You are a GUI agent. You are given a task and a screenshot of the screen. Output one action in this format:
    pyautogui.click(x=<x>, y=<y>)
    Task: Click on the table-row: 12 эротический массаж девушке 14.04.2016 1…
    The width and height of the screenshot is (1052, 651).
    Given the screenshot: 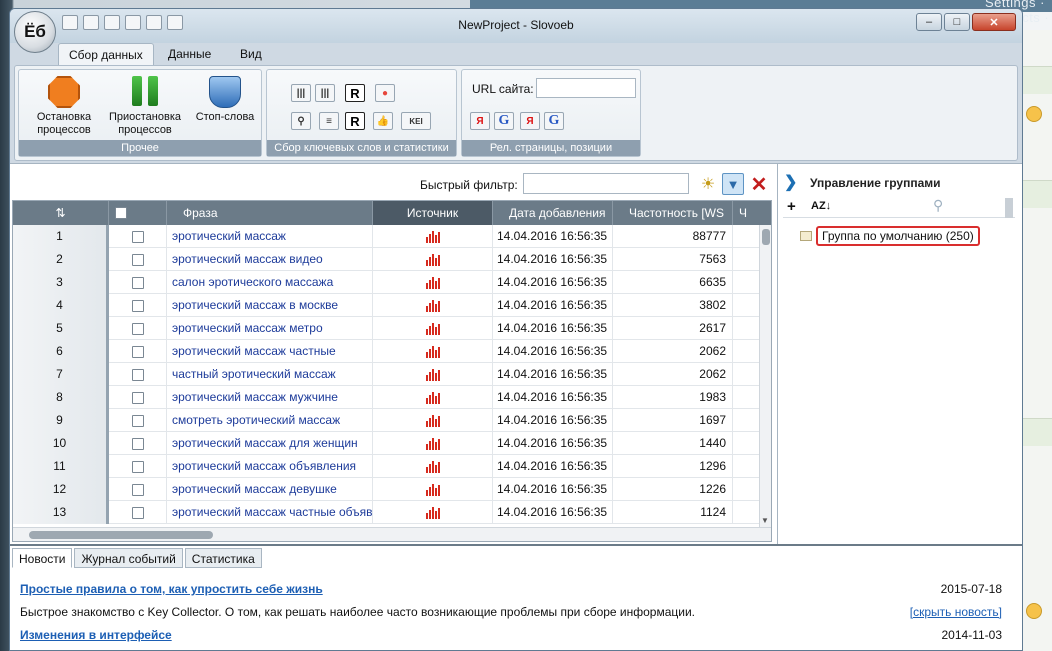 What is the action you would take?
    pyautogui.click(x=387, y=489)
    